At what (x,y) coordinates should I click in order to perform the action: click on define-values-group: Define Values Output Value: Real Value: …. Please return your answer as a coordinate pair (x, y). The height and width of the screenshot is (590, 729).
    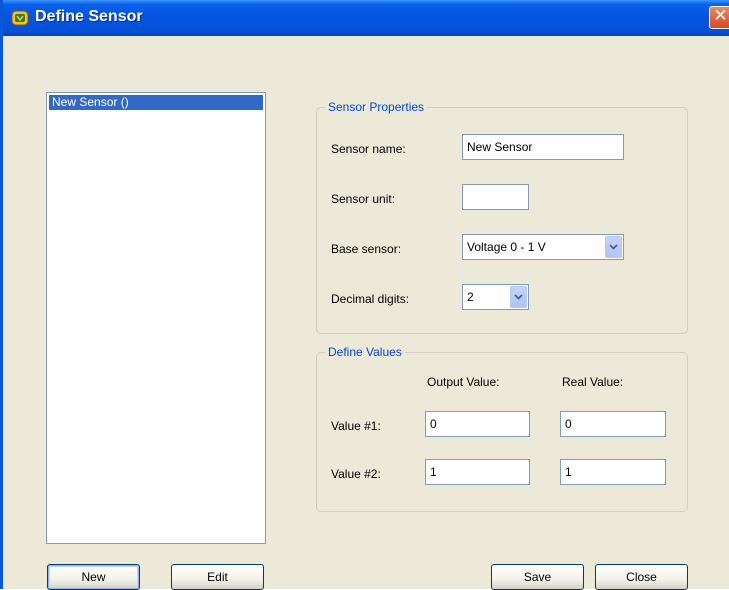
    Looking at the image, I should click on (502, 428).